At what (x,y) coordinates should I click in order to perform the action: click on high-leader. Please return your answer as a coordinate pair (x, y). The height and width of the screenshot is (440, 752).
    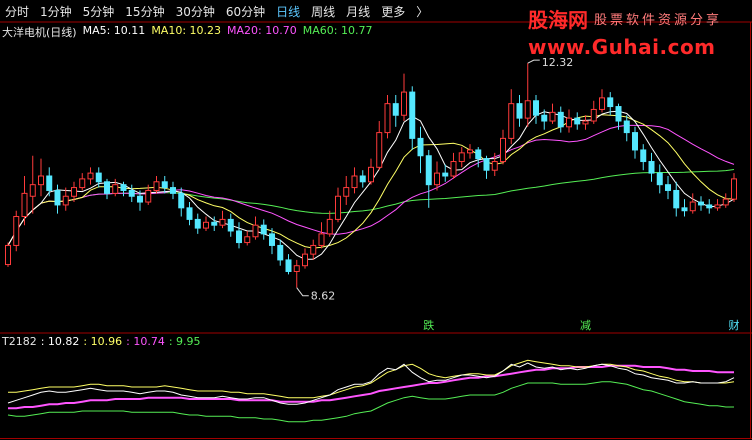
    Looking at the image, I should click on (533, 61).